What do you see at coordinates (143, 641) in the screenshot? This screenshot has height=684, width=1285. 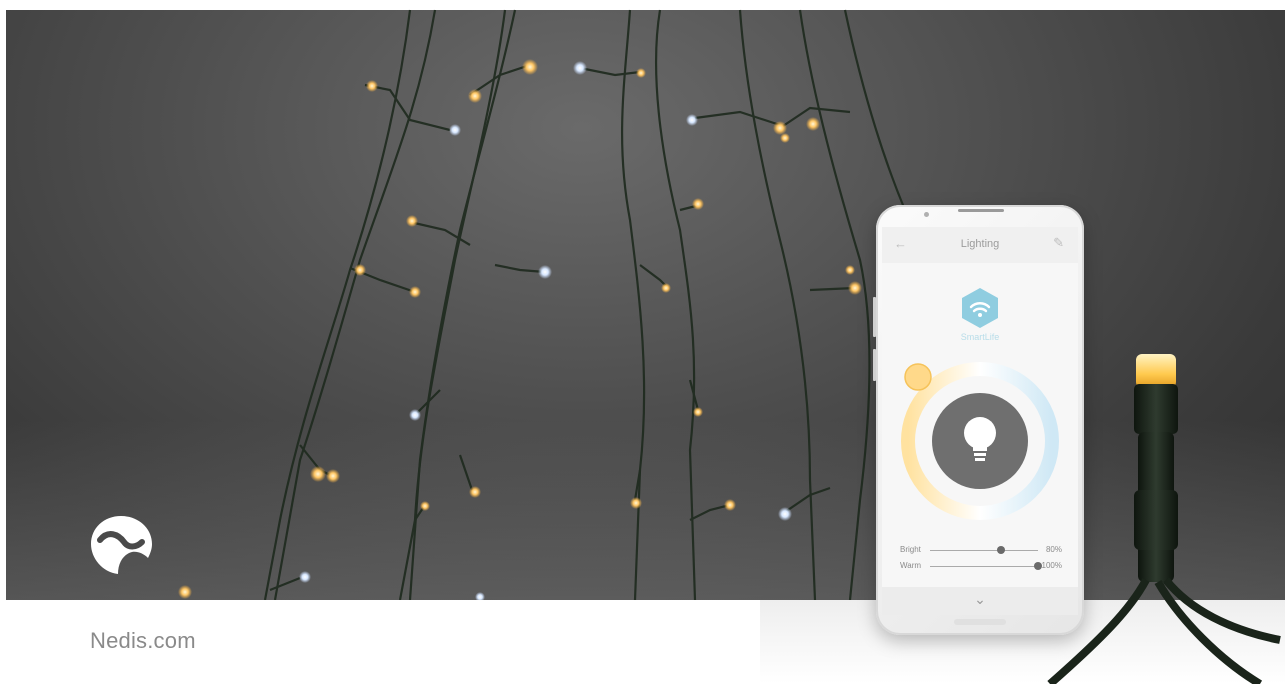 I see `site-url: Nedis.com` at bounding box center [143, 641].